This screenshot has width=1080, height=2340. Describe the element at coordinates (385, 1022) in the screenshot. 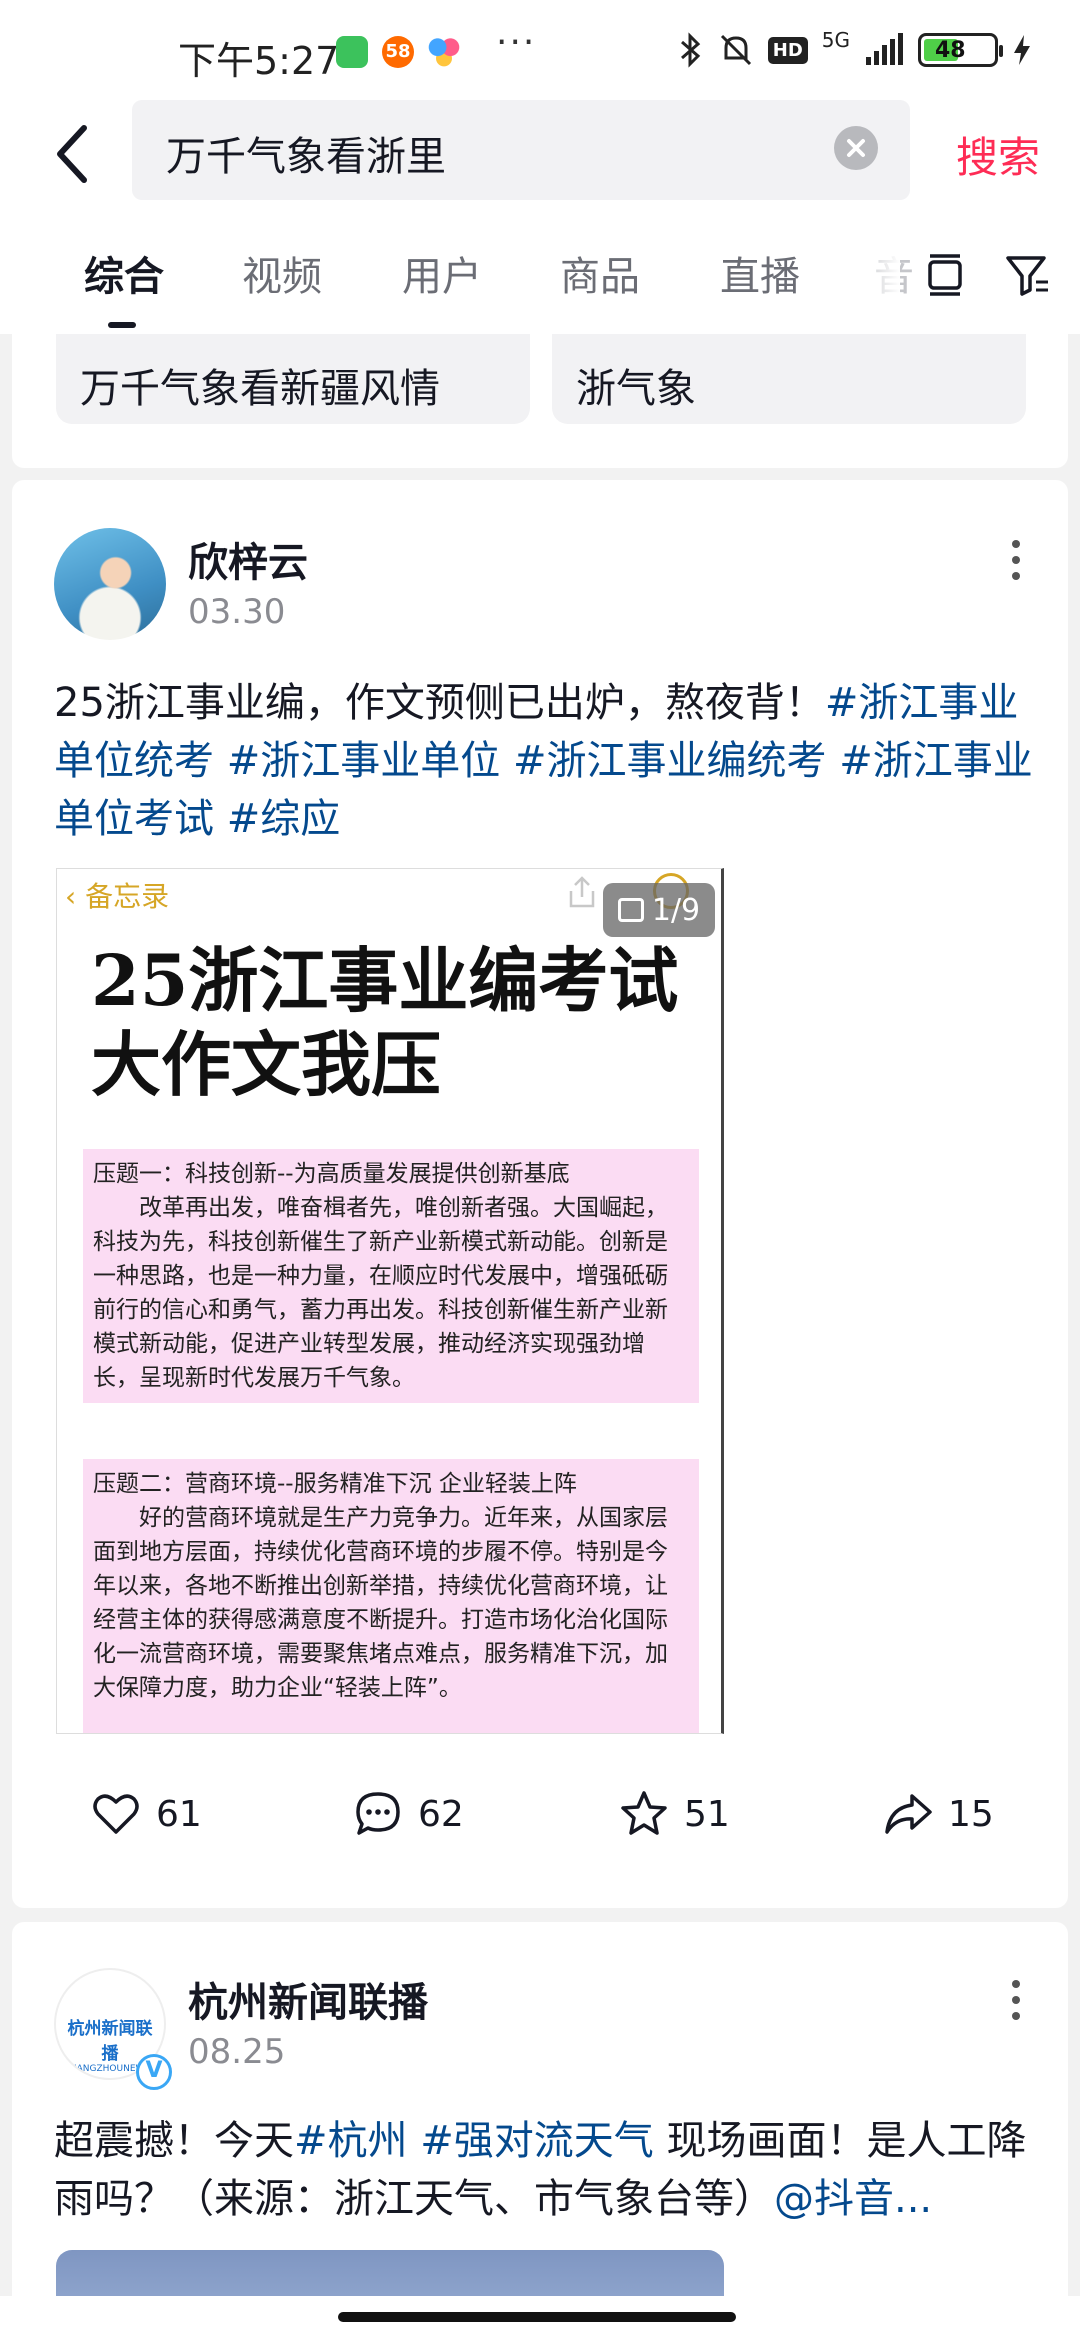

I see `memo-title: 25浙江事业编考试 大作文我压` at that location.